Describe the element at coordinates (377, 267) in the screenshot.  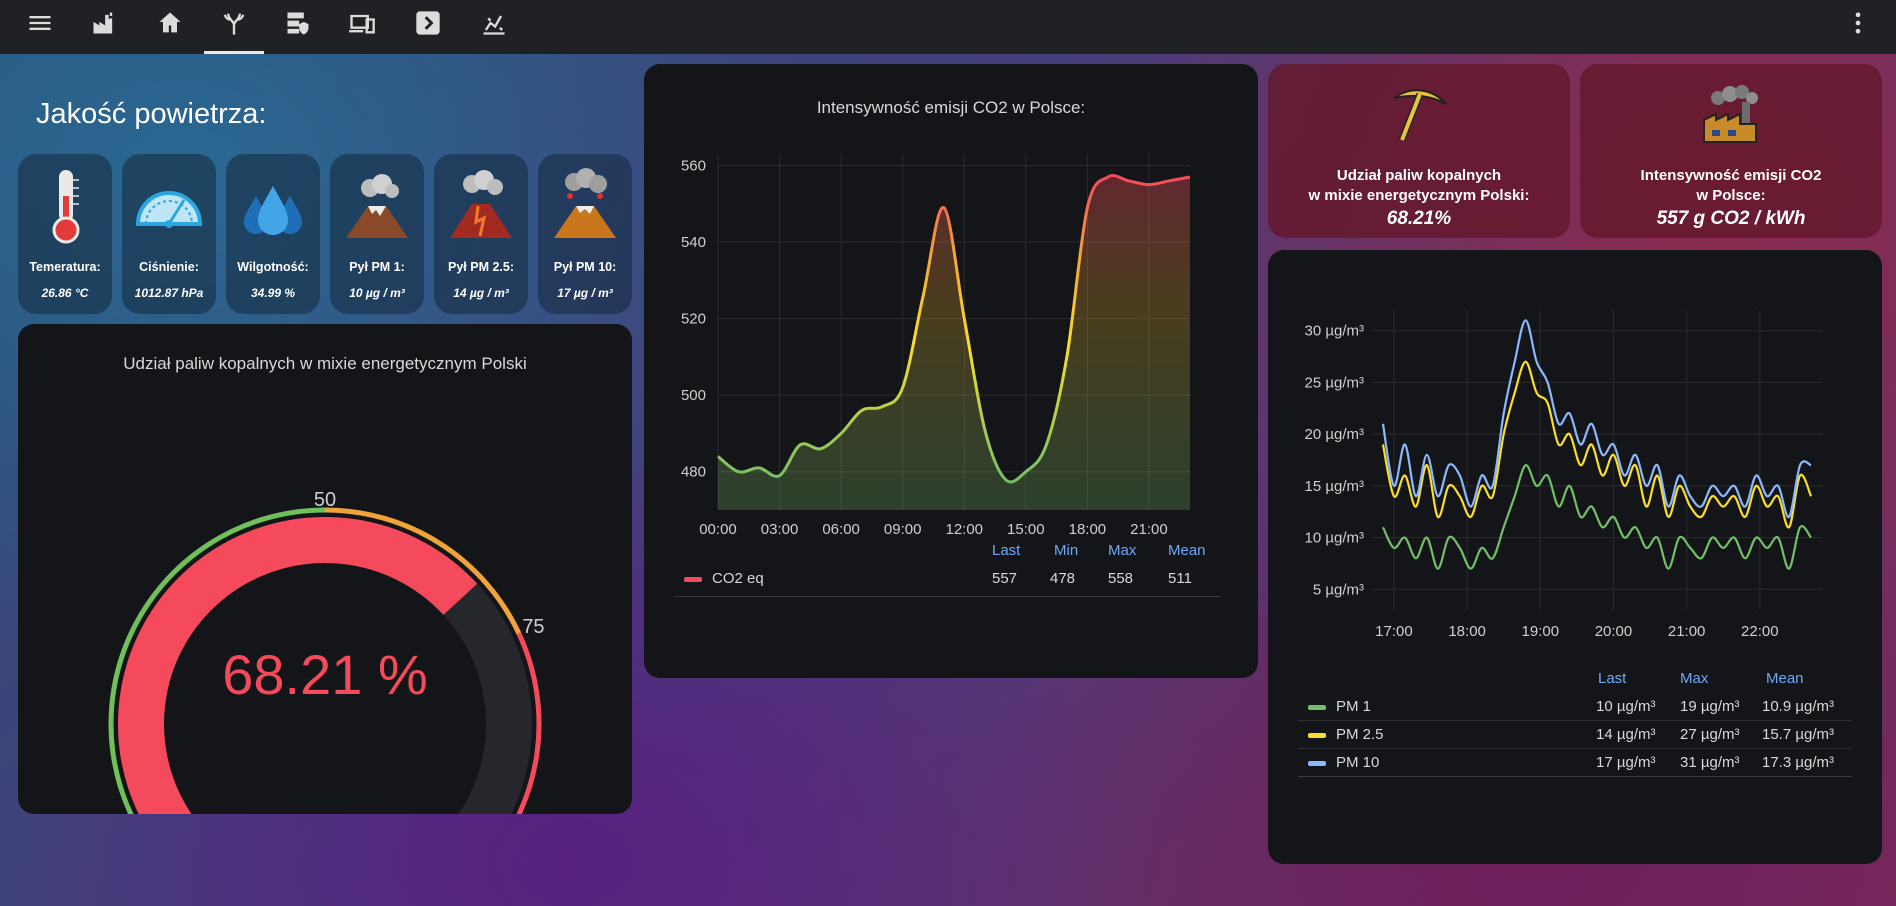
I see `tile-label: Pył PM 1:` at that location.